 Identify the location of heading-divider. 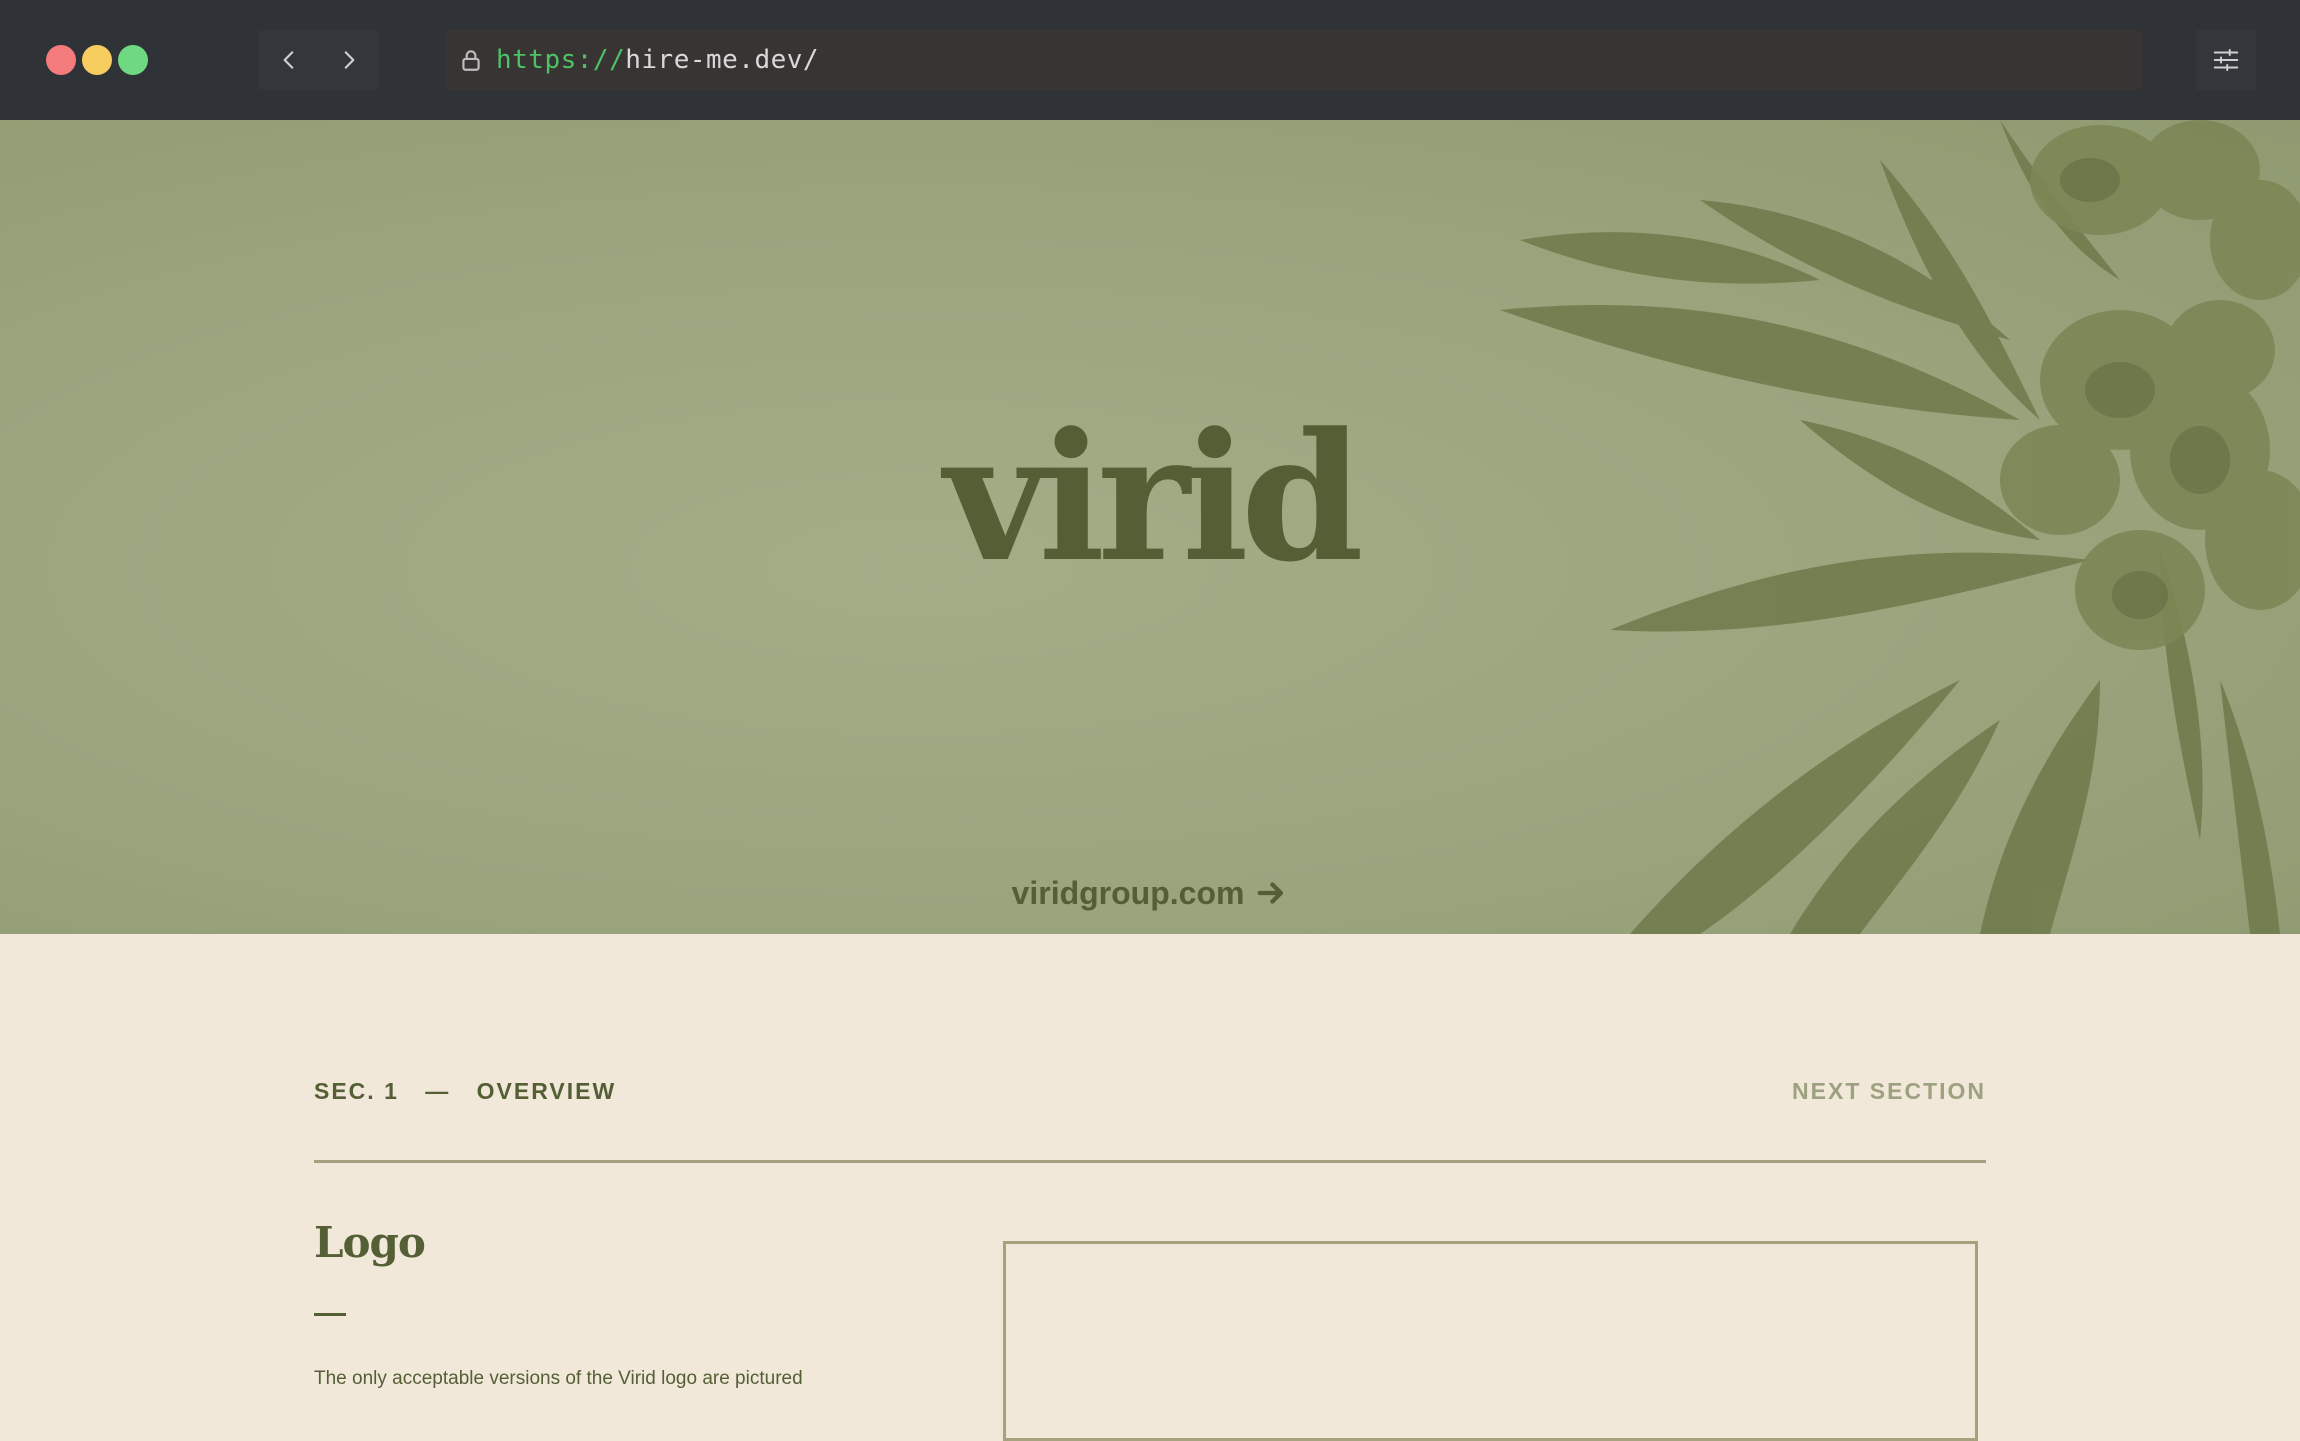
(330, 1314).